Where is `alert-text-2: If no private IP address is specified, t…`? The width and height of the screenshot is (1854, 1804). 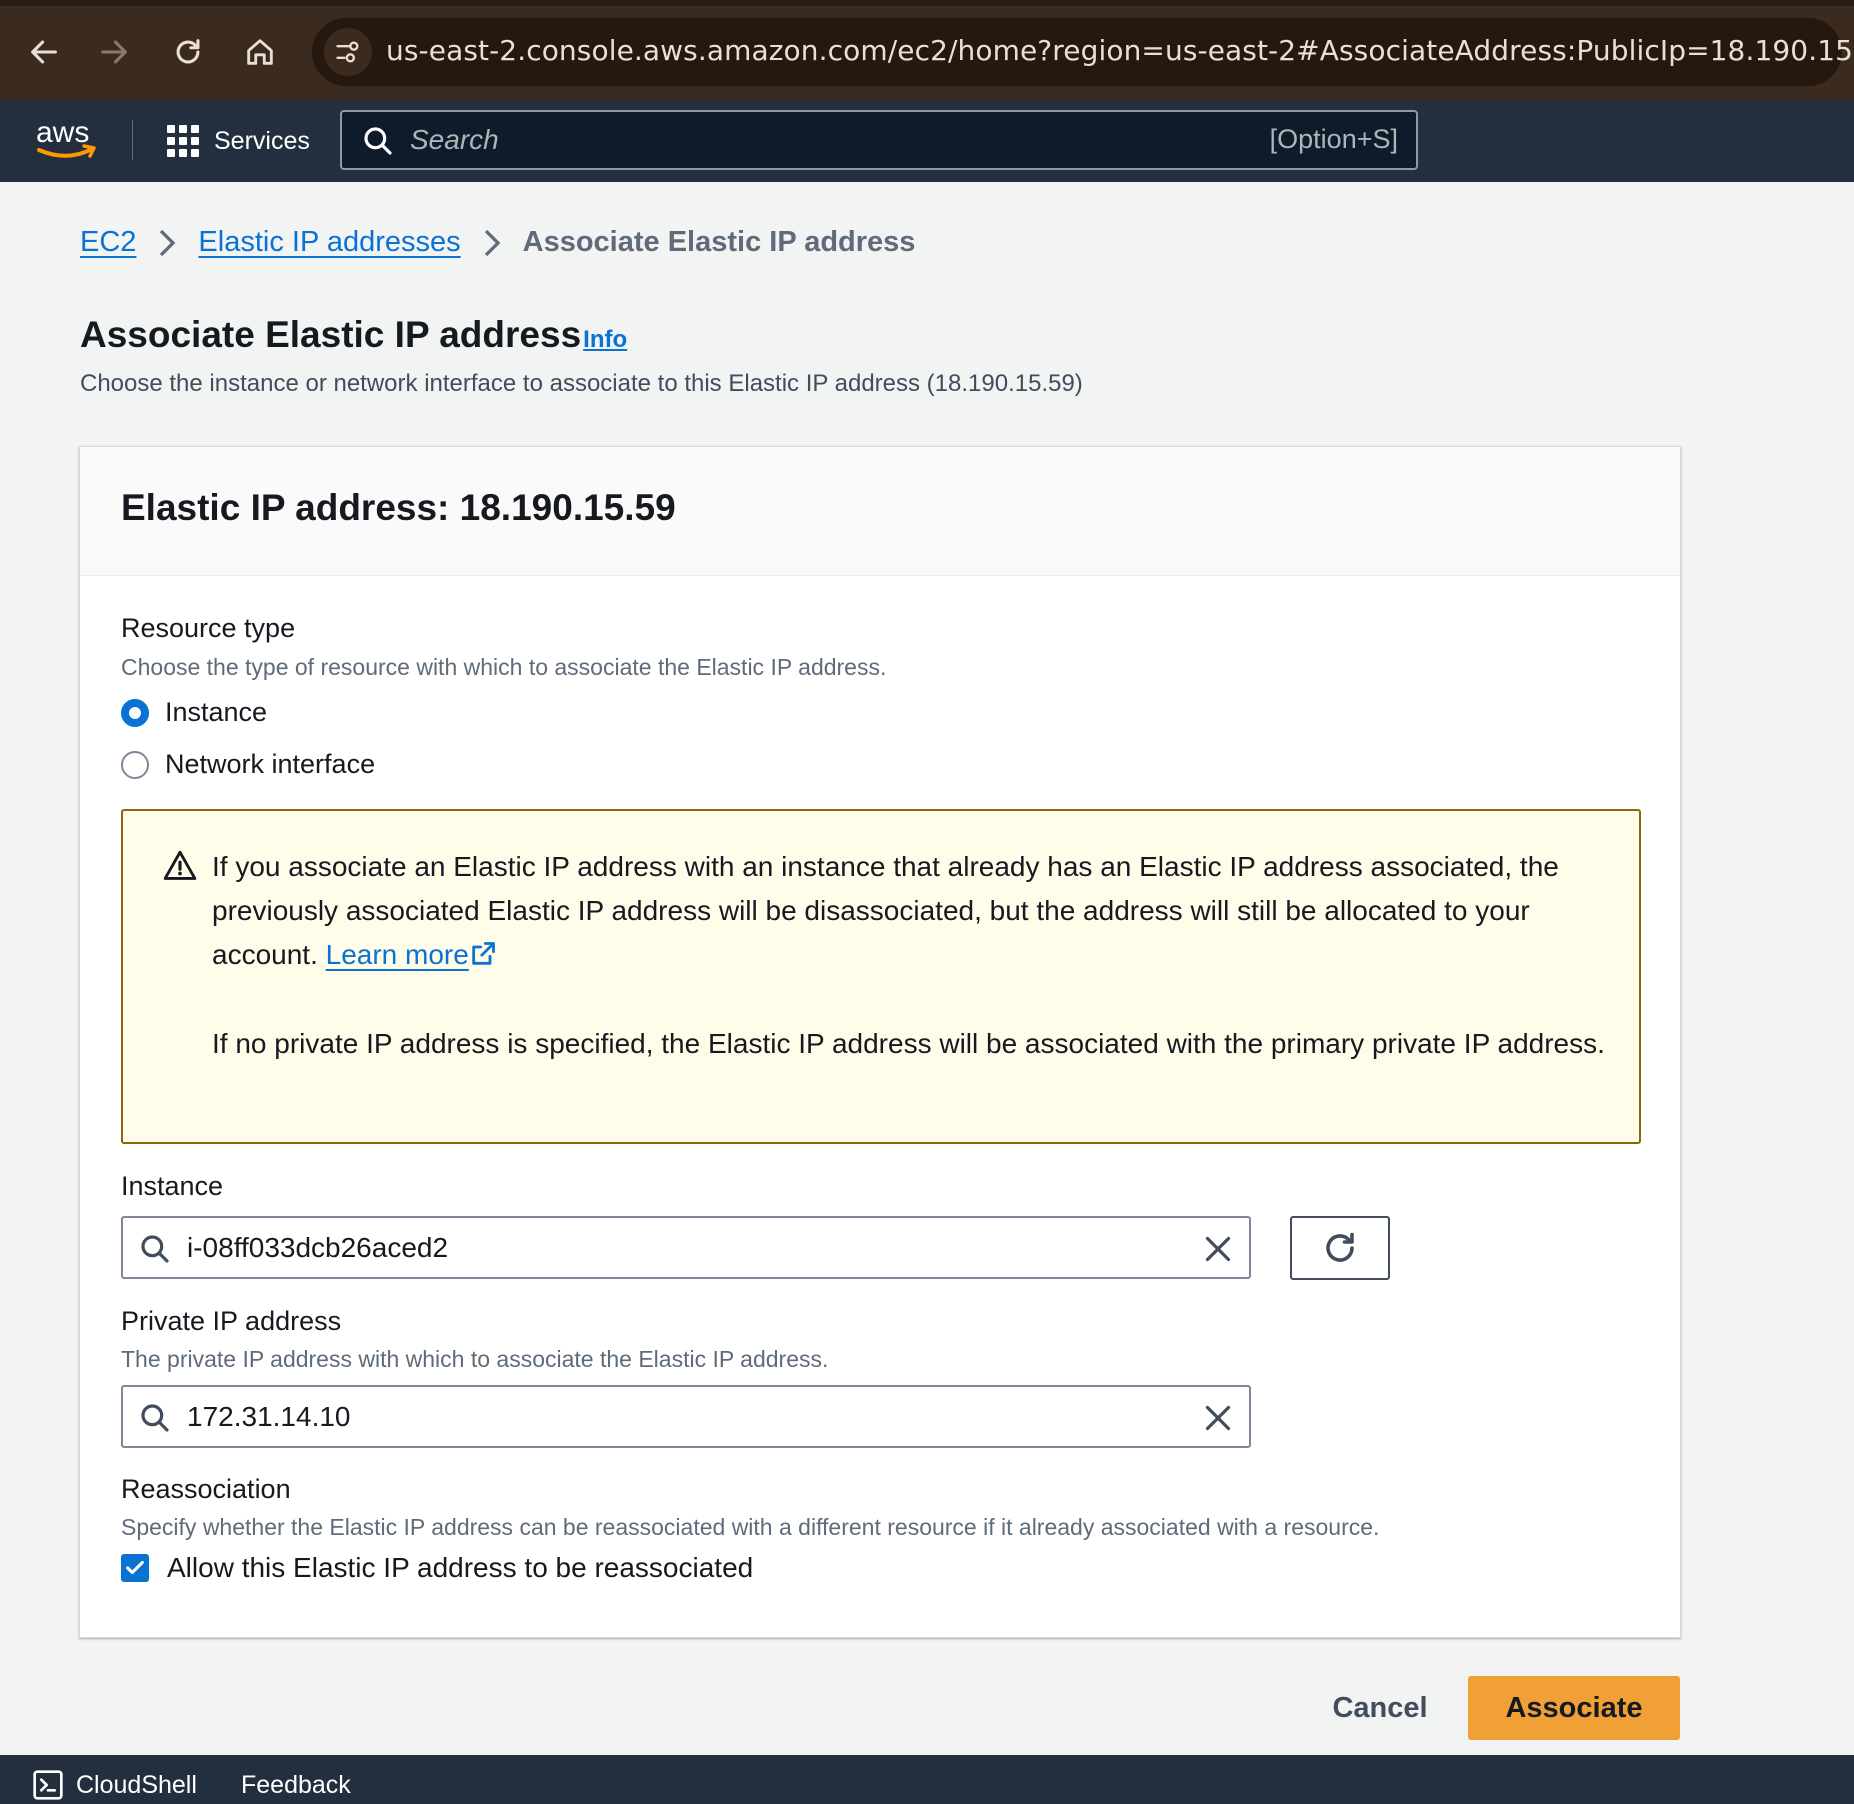
alert-text-2: If no private IP address is specified, t… is located at coordinates (908, 1043).